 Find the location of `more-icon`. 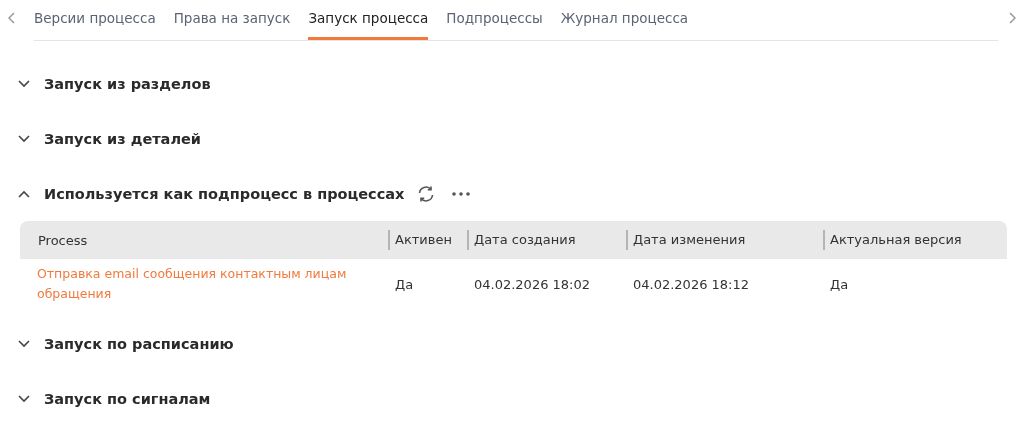

more-icon is located at coordinates (461, 194).